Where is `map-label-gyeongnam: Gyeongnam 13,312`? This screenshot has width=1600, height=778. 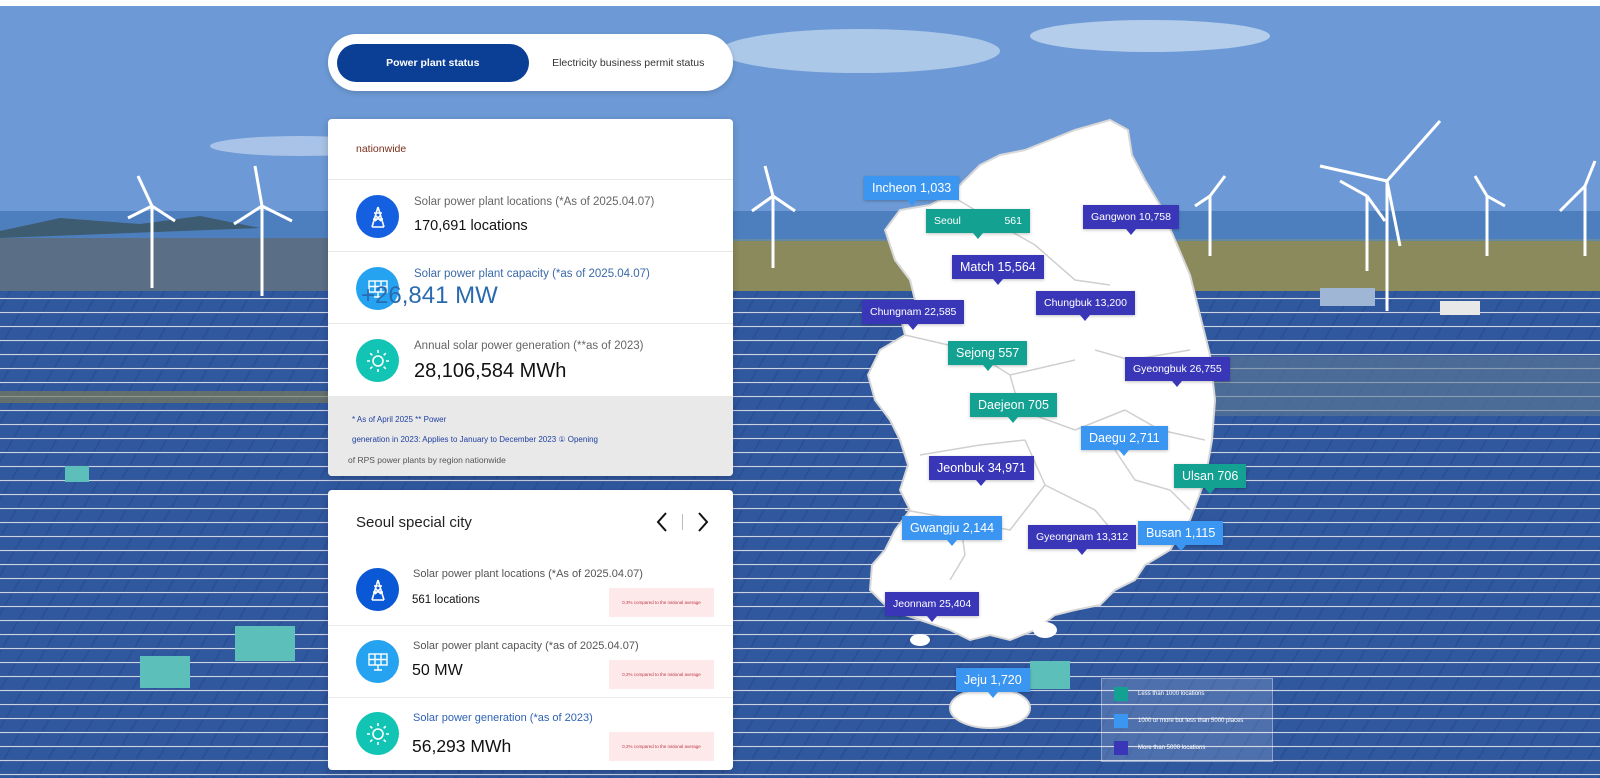 map-label-gyeongnam: Gyeongnam 13,312 is located at coordinates (1082, 540).